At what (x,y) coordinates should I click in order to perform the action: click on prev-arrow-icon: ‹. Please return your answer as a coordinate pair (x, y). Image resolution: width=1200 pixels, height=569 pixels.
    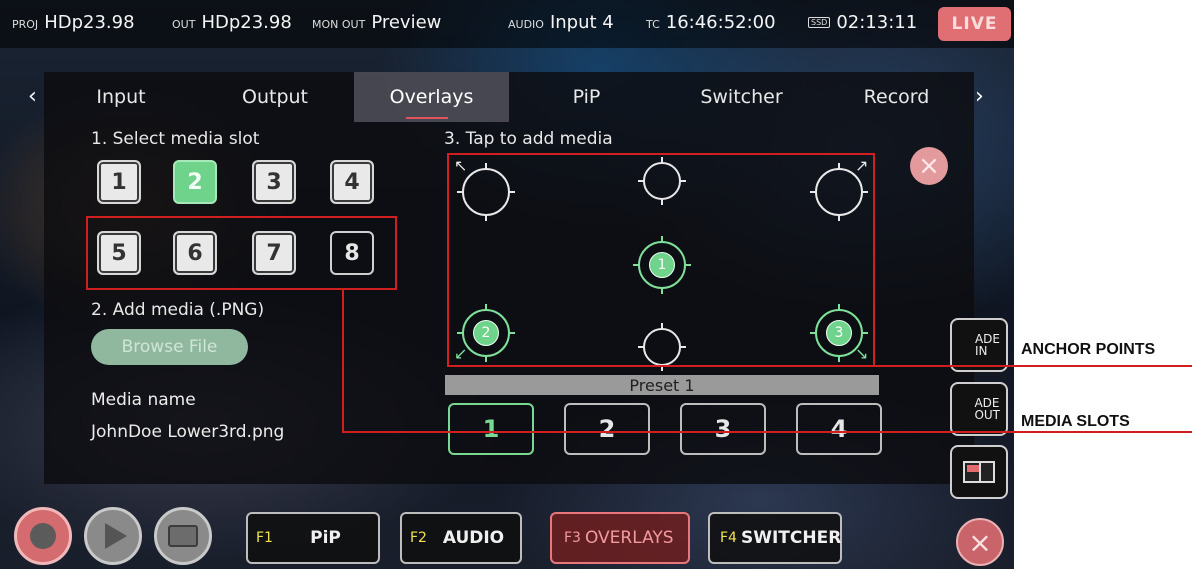
    Looking at the image, I should click on (32, 96).